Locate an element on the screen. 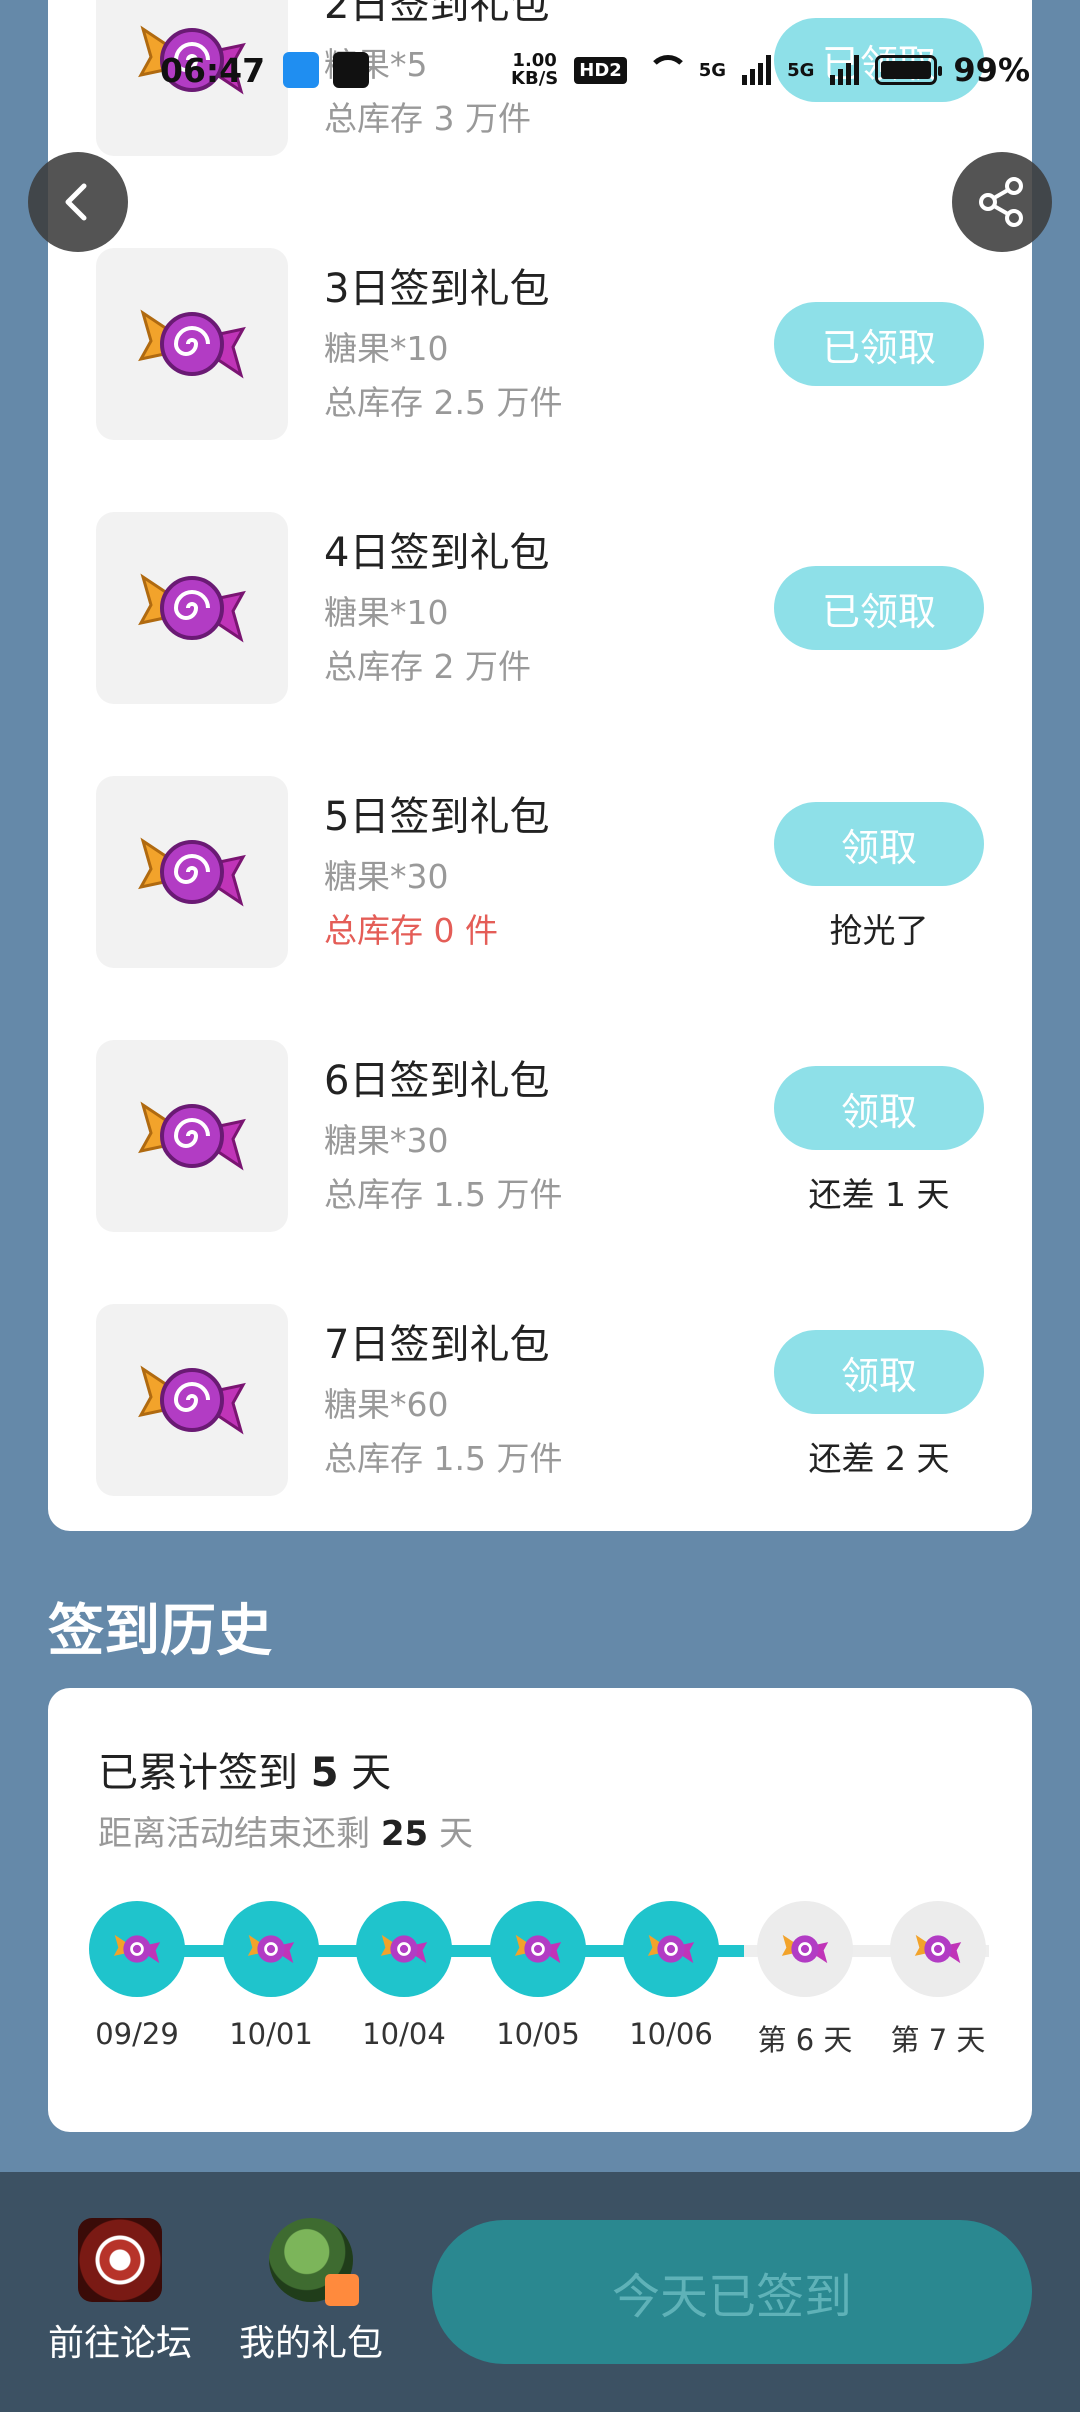 This screenshot has height=2412, width=1080. days-remaining: 距离活动结束还剩 25 天 is located at coordinates (285, 1830).